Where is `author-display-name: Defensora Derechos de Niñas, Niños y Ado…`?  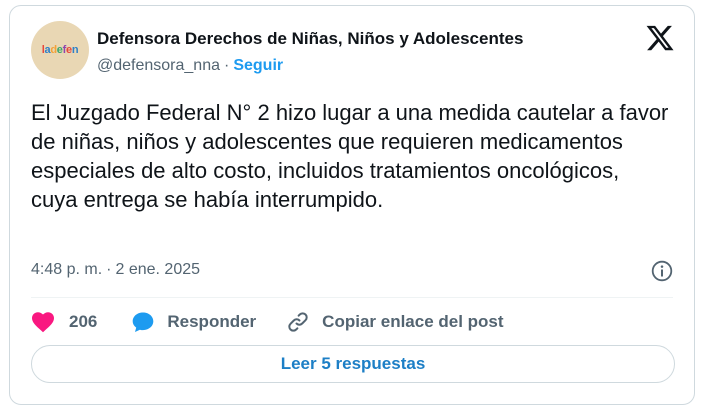
author-display-name: Defensora Derechos de Niñas, Niños y Ado… is located at coordinates (310, 39).